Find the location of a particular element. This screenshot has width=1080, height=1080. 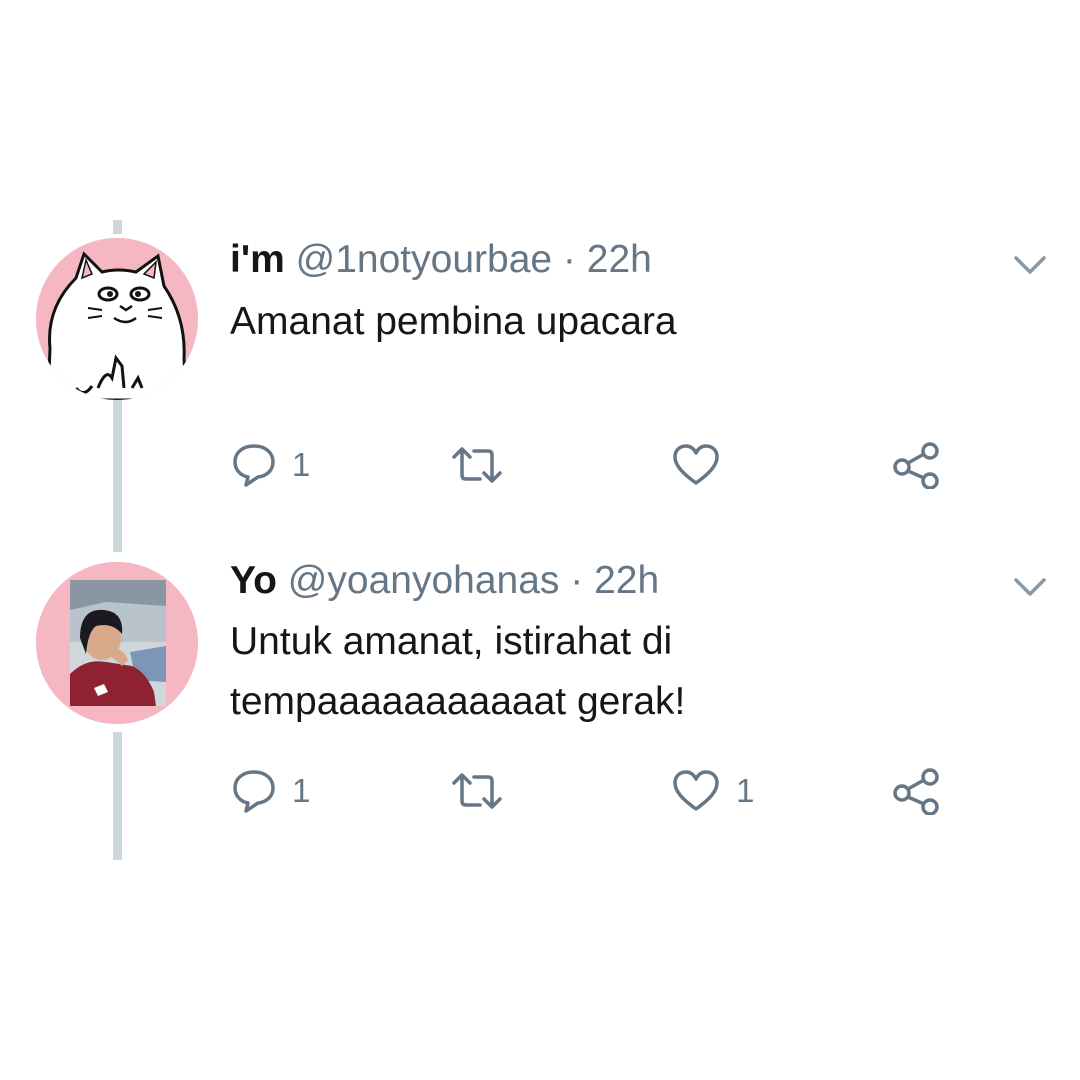

share-button is located at coordinates (916, 791).